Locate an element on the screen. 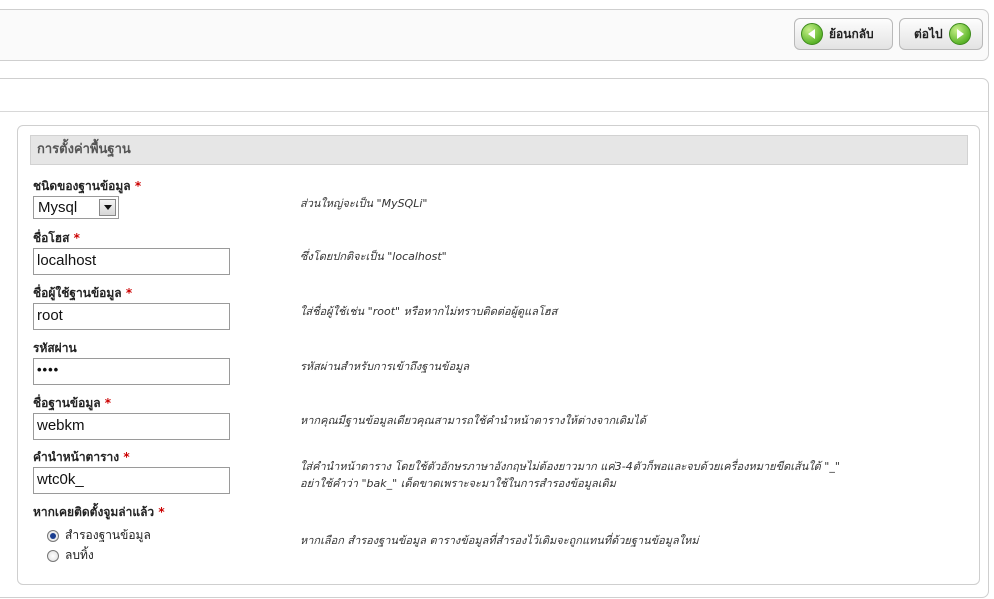 The width and height of the screenshot is (994, 599). db-type-hint: ส่วนใหญ่จะเป็น "MySQLi" is located at coordinates (364, 203).